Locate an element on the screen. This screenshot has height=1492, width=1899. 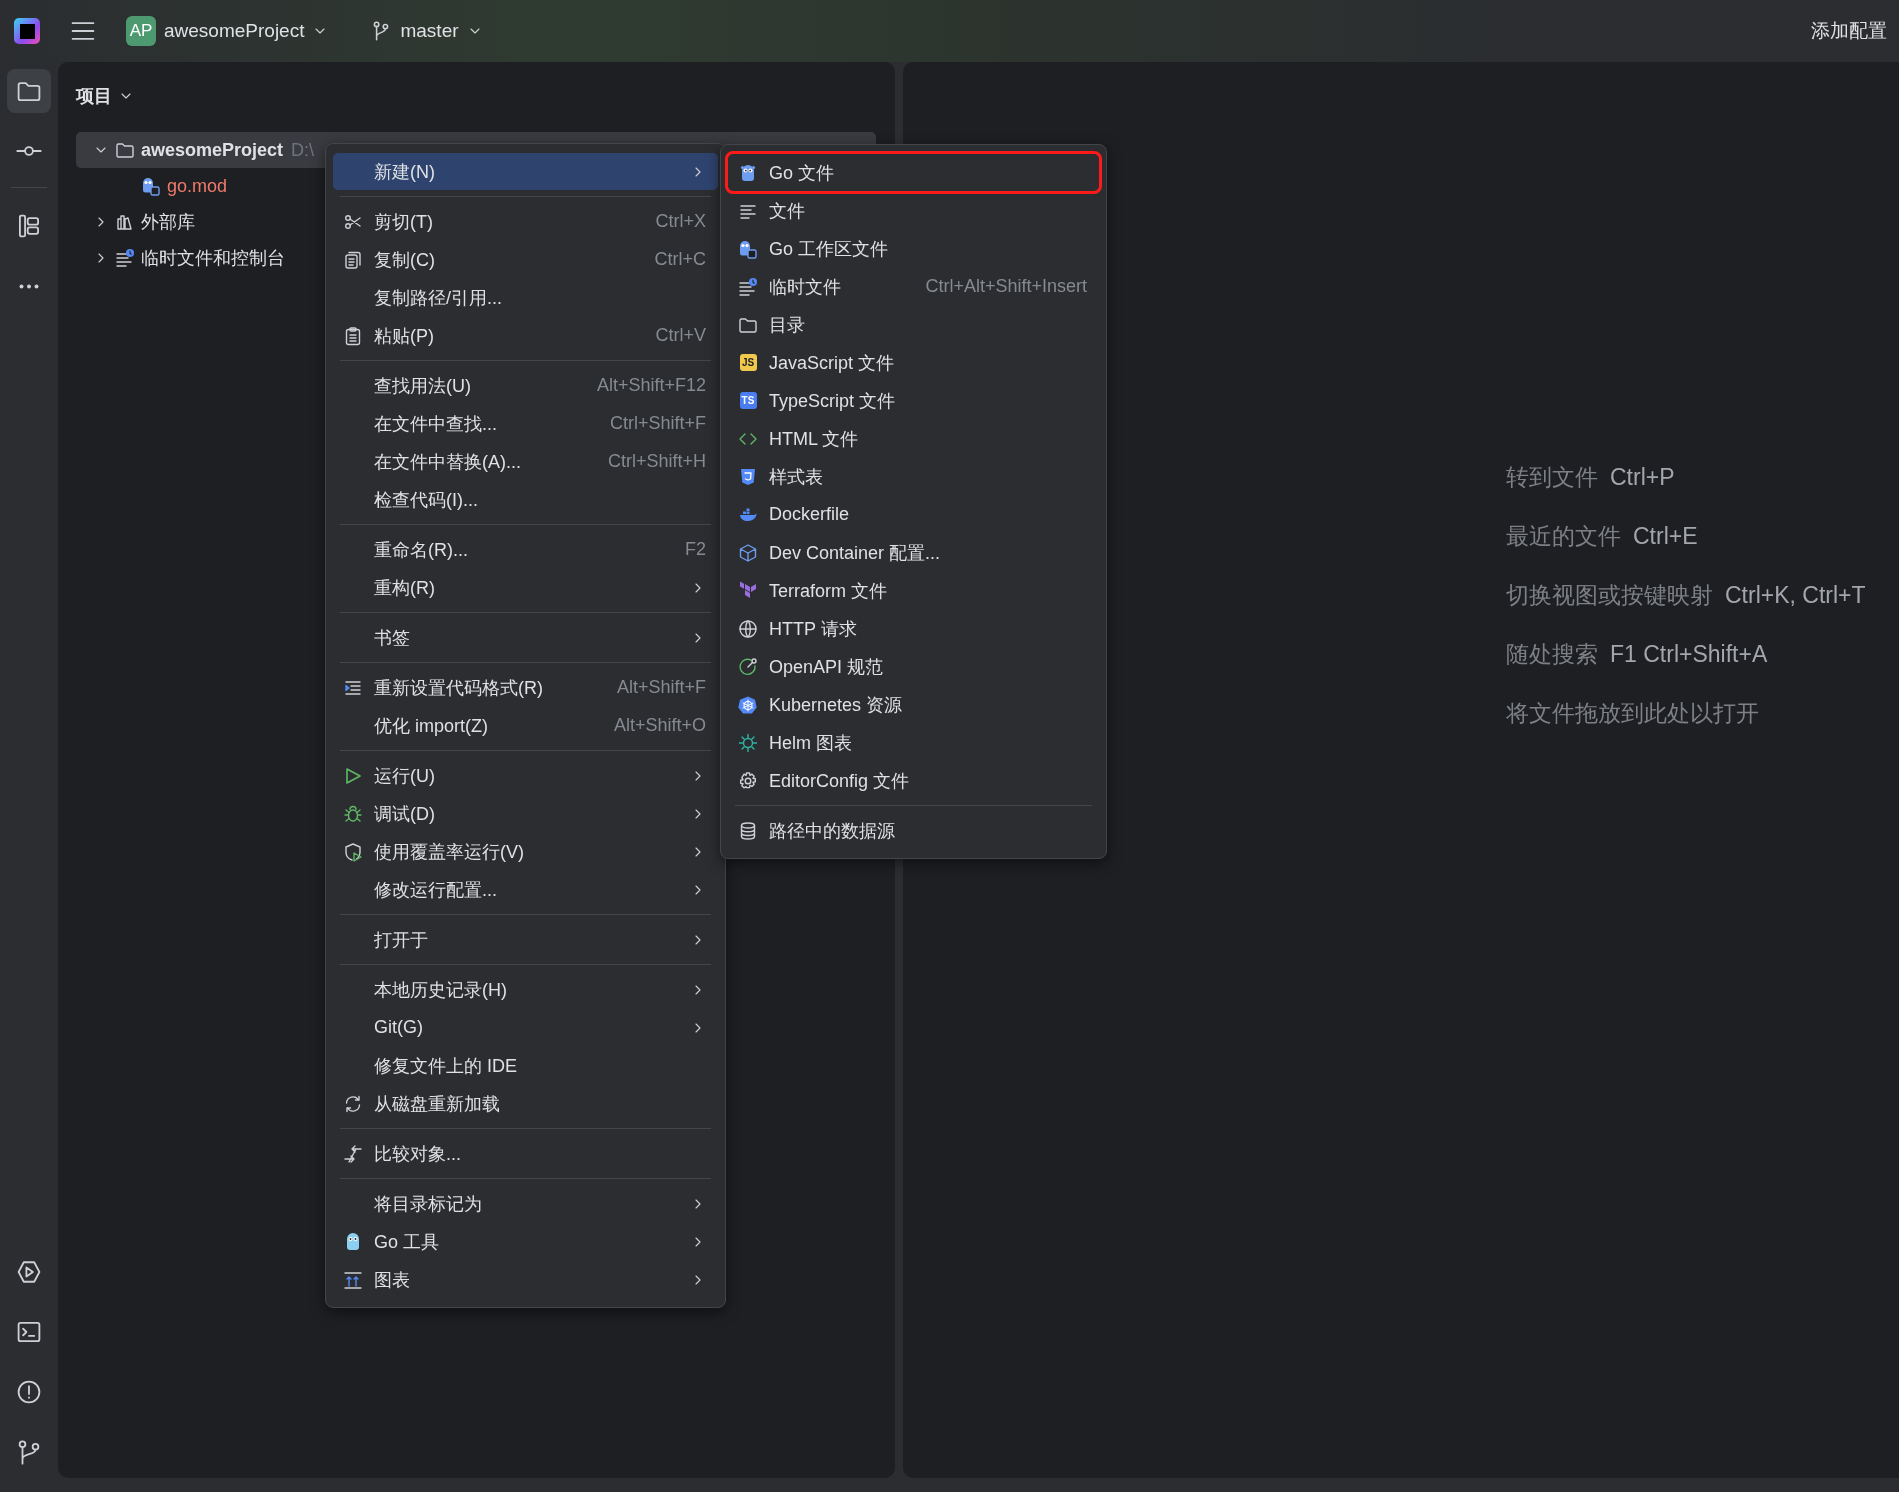
shortcut-label: Ctrl+Shift+H is located at coordinates (656, 461).